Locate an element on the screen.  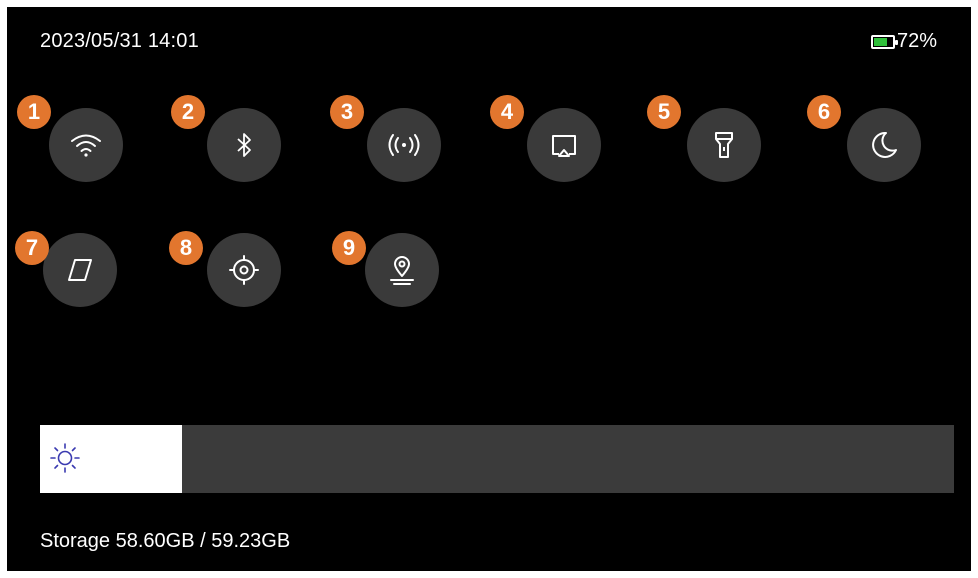
callout-badge: 5 is located at coordinates (664, 112).